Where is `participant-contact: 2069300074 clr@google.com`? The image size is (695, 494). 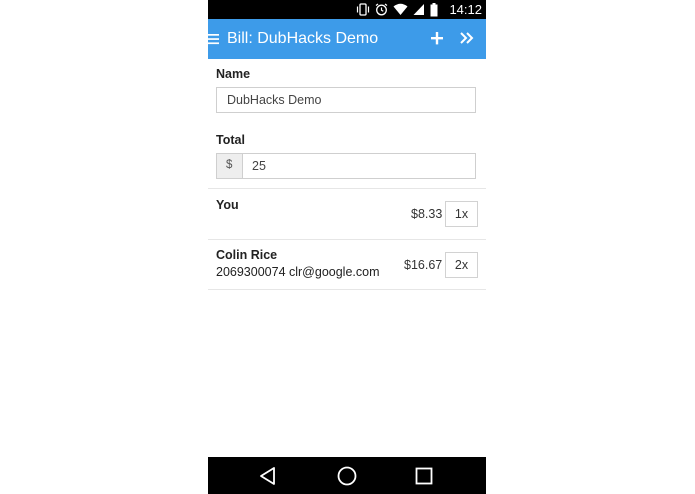 participant-contact: 2069300074 clr@google.com is located at coordinates (298, 272).